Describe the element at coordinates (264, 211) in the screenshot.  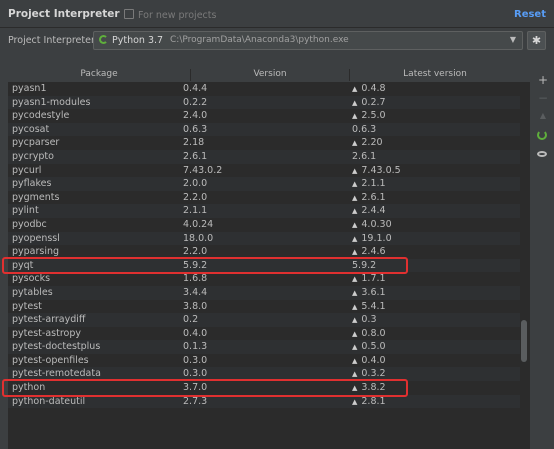
I see `table-row: pylint 2.1.1 ▲ 2.4.4` at that location.